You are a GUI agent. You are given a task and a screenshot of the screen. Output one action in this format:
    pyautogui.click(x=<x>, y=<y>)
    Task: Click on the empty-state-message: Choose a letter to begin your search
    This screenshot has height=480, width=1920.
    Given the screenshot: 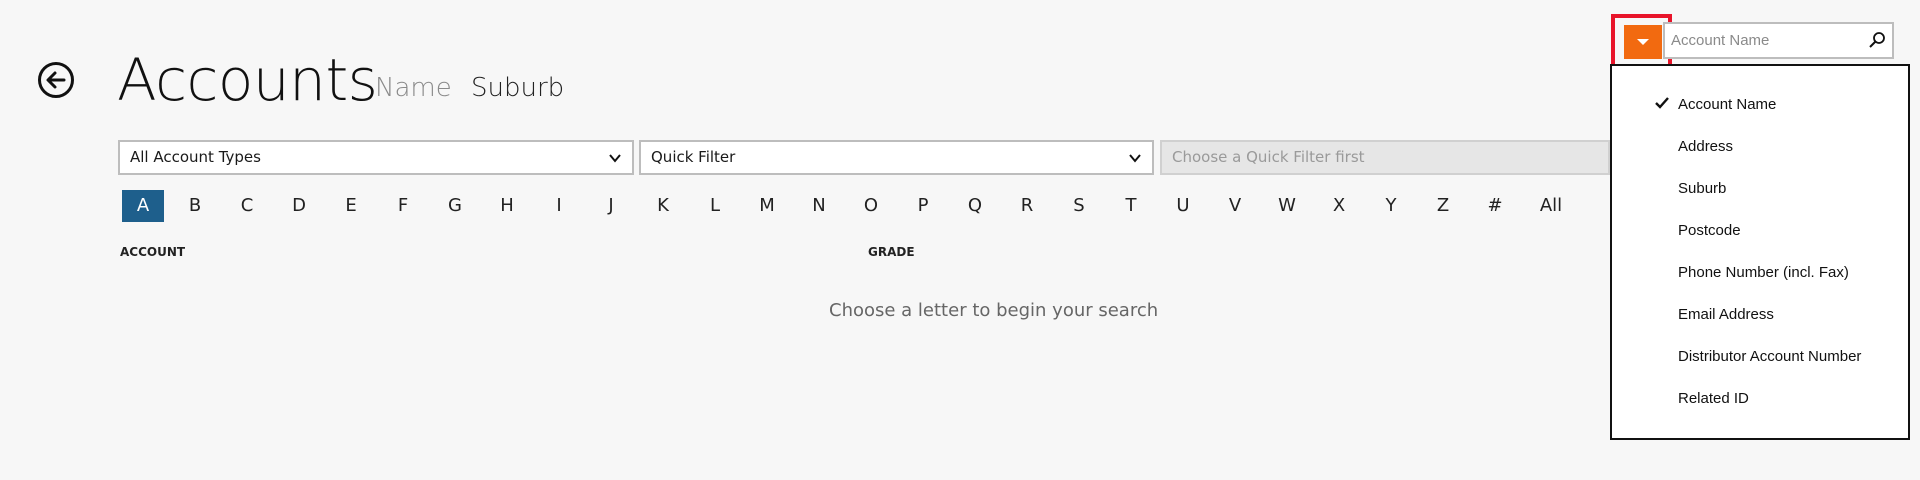 What is the action you would take?
    pyautogui.click(x=994, y=310)
    